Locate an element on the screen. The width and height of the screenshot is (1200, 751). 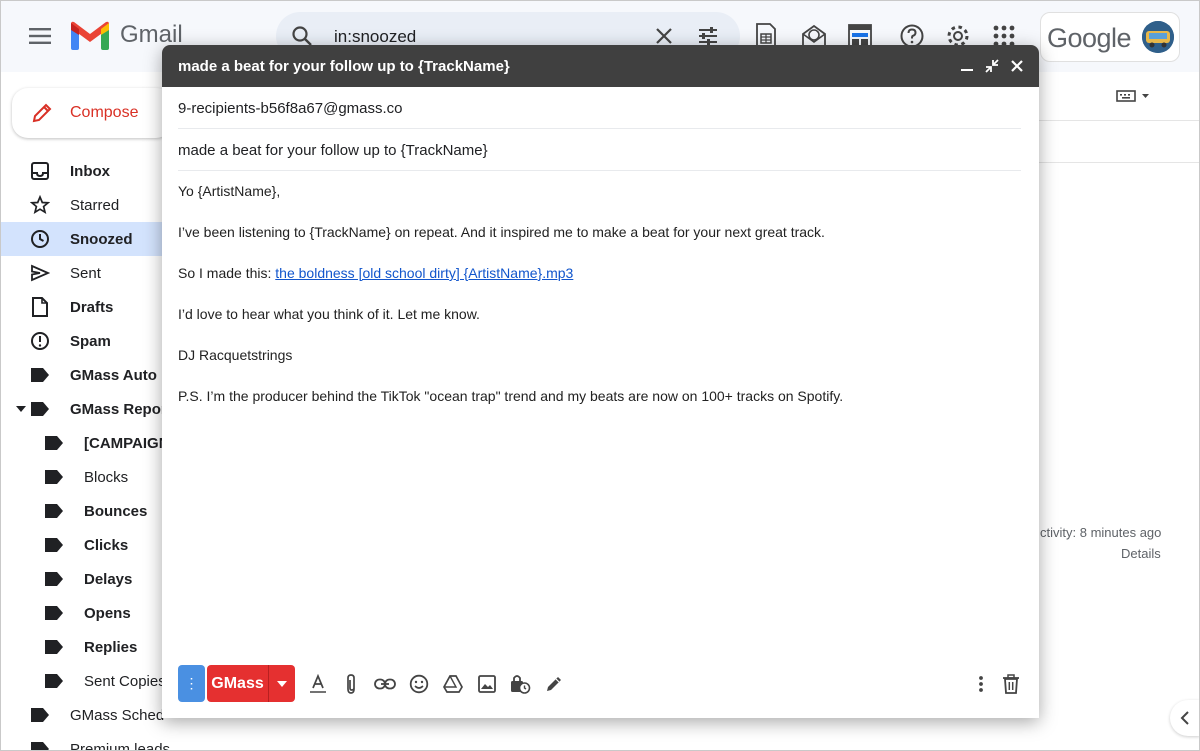
star-icon is located at coordinates (40, 205).